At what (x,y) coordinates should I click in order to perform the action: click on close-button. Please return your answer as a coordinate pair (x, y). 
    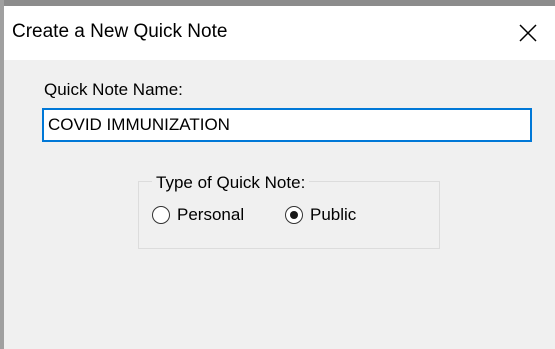
    Looking at the image, I should click on (528, 33).